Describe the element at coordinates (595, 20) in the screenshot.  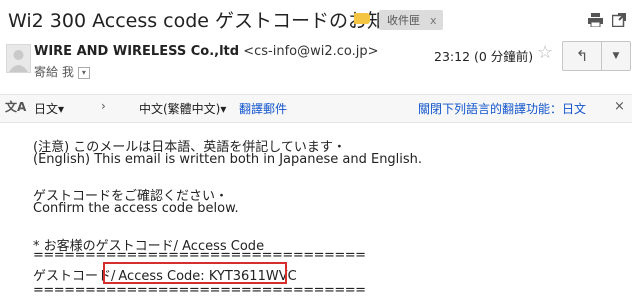
I see `print-icon` at that location.